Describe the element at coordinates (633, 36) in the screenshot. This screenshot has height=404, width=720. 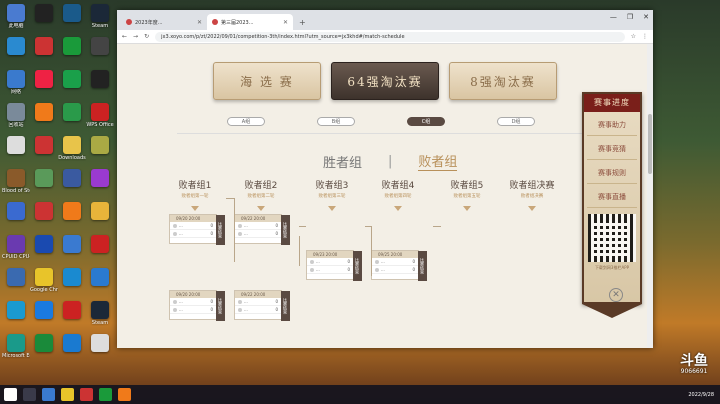
I see `star-icon: ☆` at that location.